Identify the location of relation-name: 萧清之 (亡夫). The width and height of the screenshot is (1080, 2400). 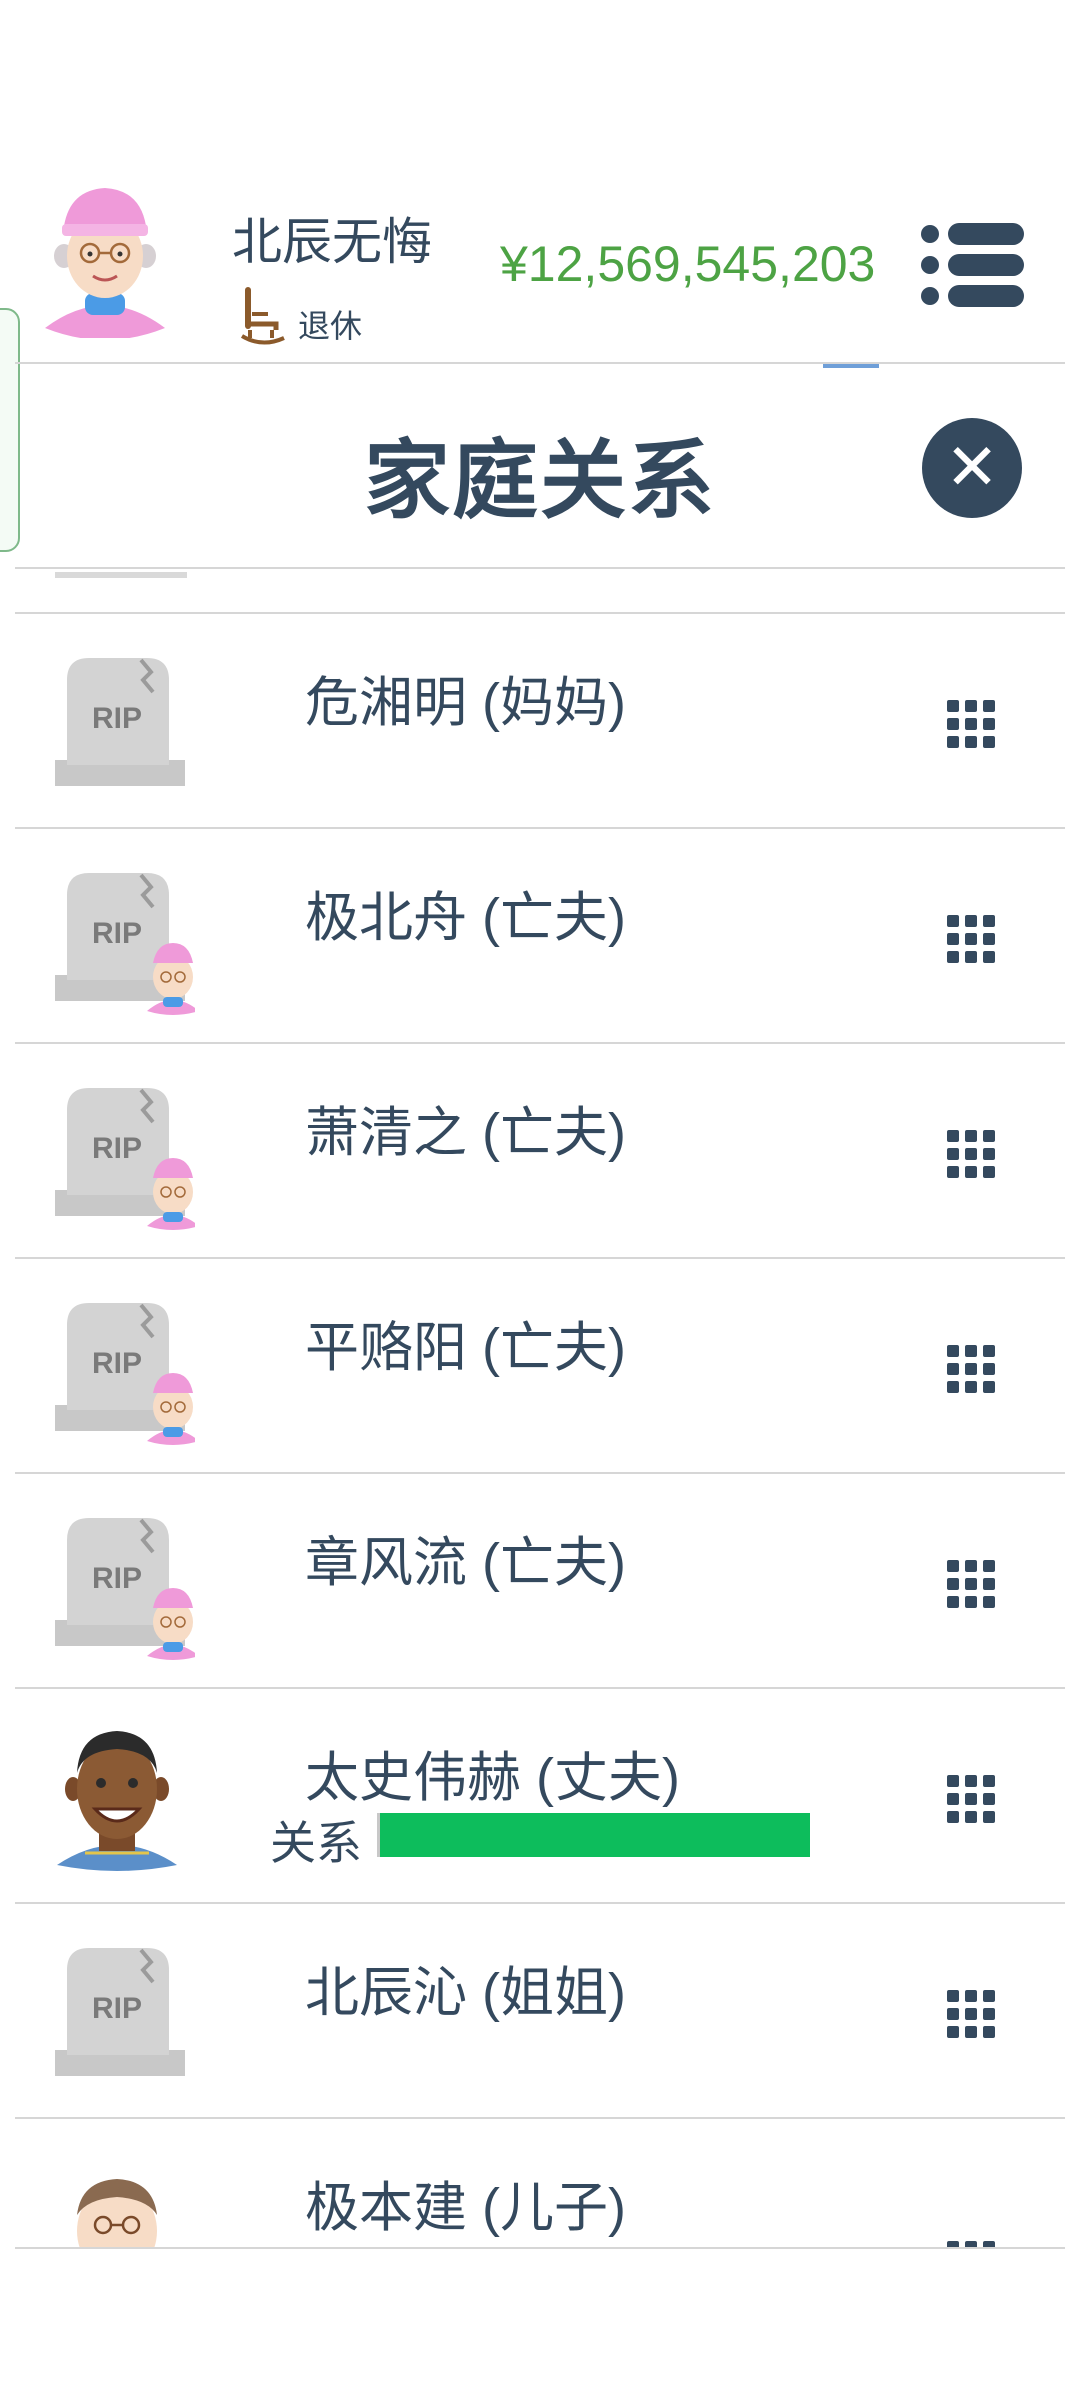
(465, 1133).